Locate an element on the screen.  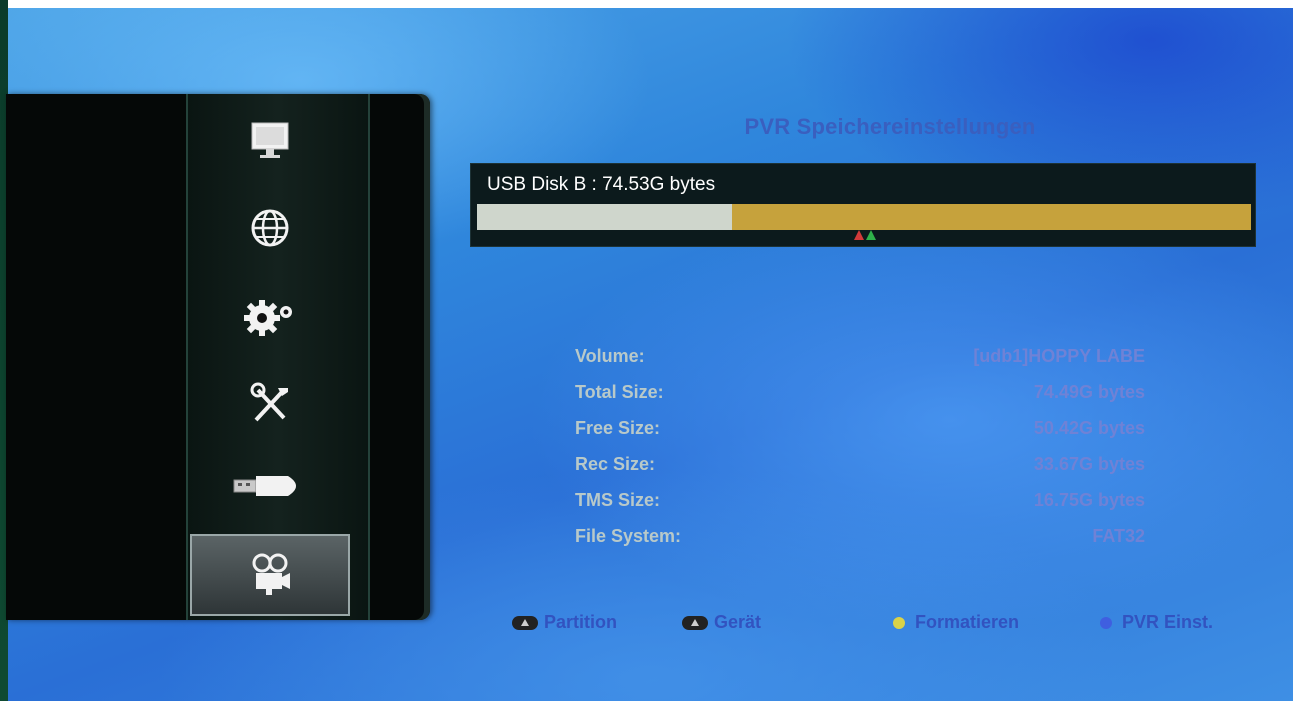
updown-key-icon is located at coordinates (695, 622).